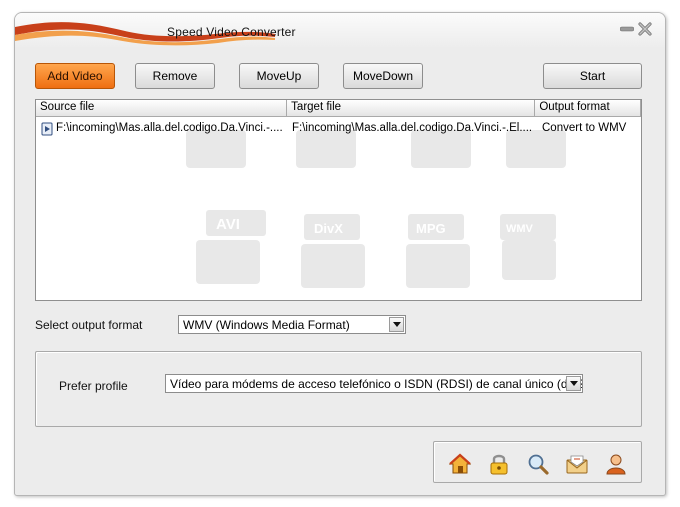 This screenshot has width=680, height=507. What do you see at coordinates (93, 386) in the screenshot?
I see `prefer-profile-label: Prefer profile` at bounding box center [93, 386].